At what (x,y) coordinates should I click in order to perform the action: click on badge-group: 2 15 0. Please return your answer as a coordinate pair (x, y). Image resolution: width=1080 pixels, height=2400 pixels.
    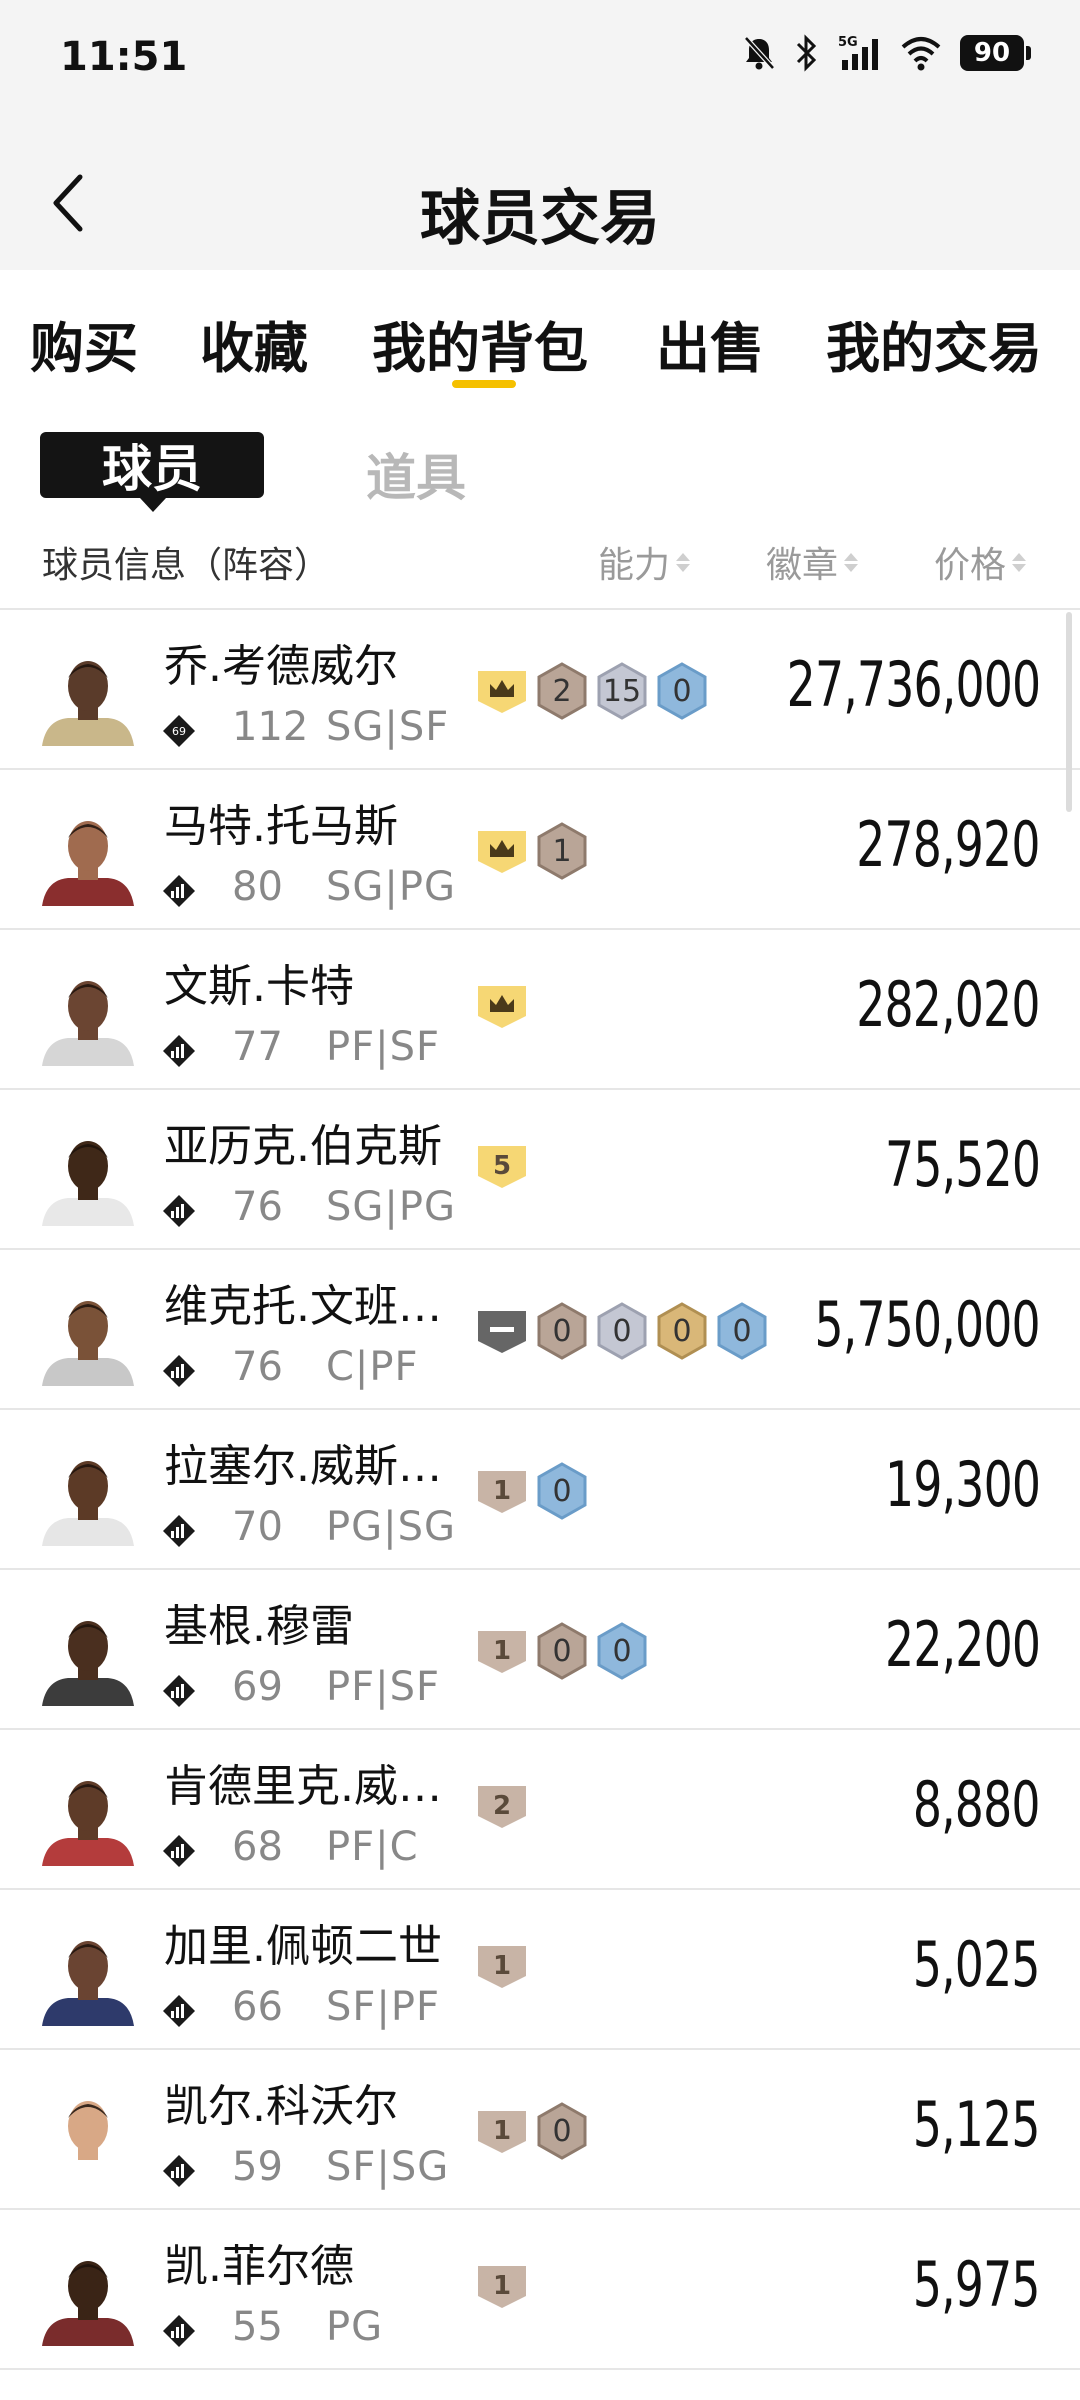
    Looking at the image, I should click on (592, 691).